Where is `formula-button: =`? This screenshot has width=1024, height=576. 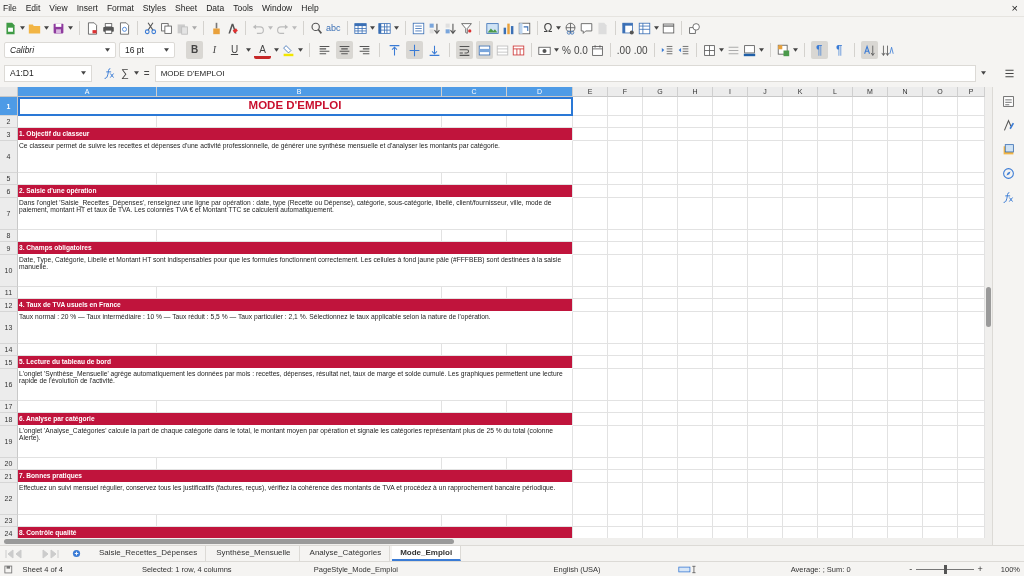 formula-button: = is located at coordinates (146, 73).